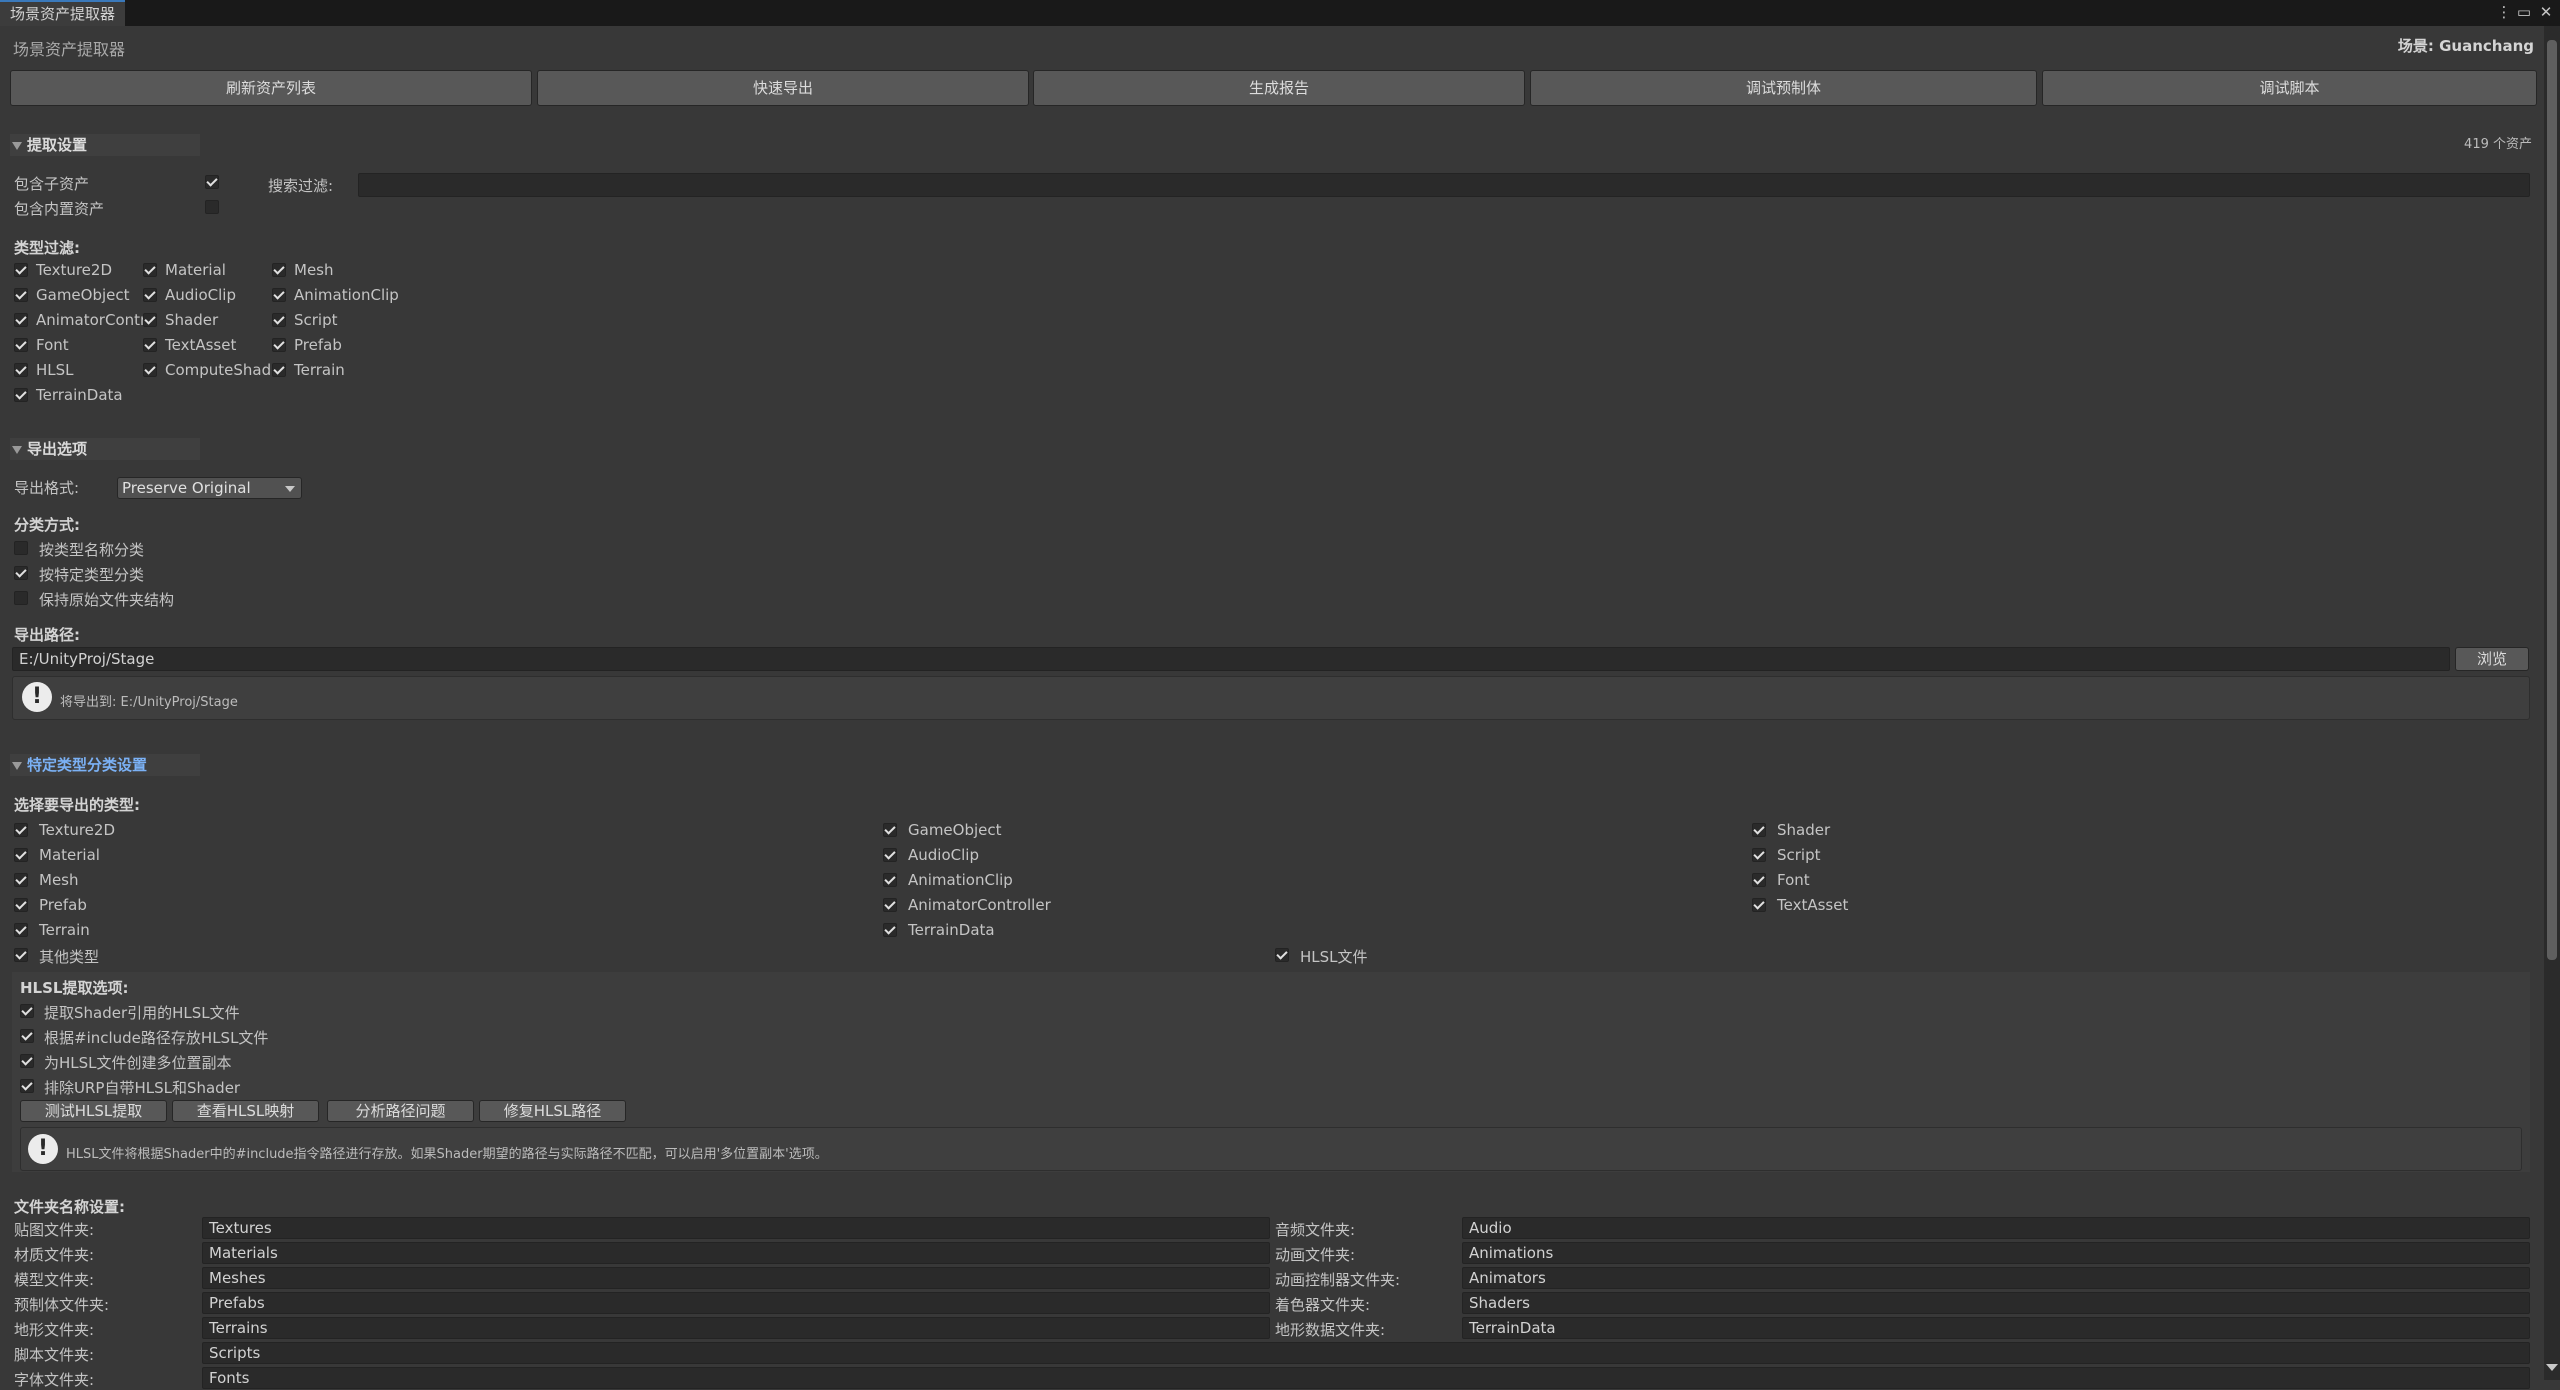 This screenshot has height=1390, width=2560. I want to click on export-type-script-label: Script, so click(1799, 855).